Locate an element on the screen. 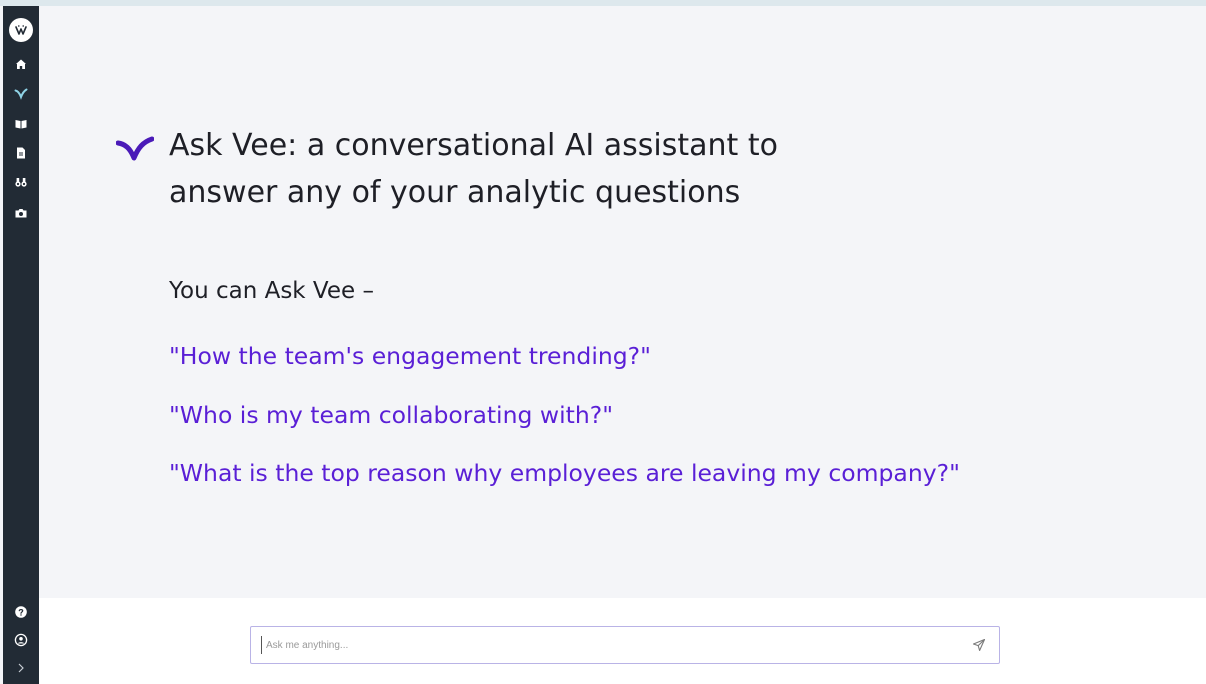 The image size is (1206, 684). document-icon is located at coordinates (21, 153).